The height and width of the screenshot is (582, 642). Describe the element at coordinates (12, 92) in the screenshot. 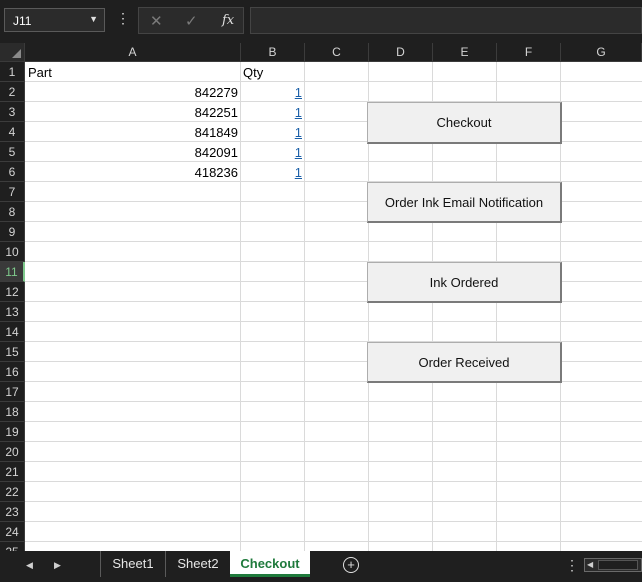

I see `row-header-2: 2` at that location.